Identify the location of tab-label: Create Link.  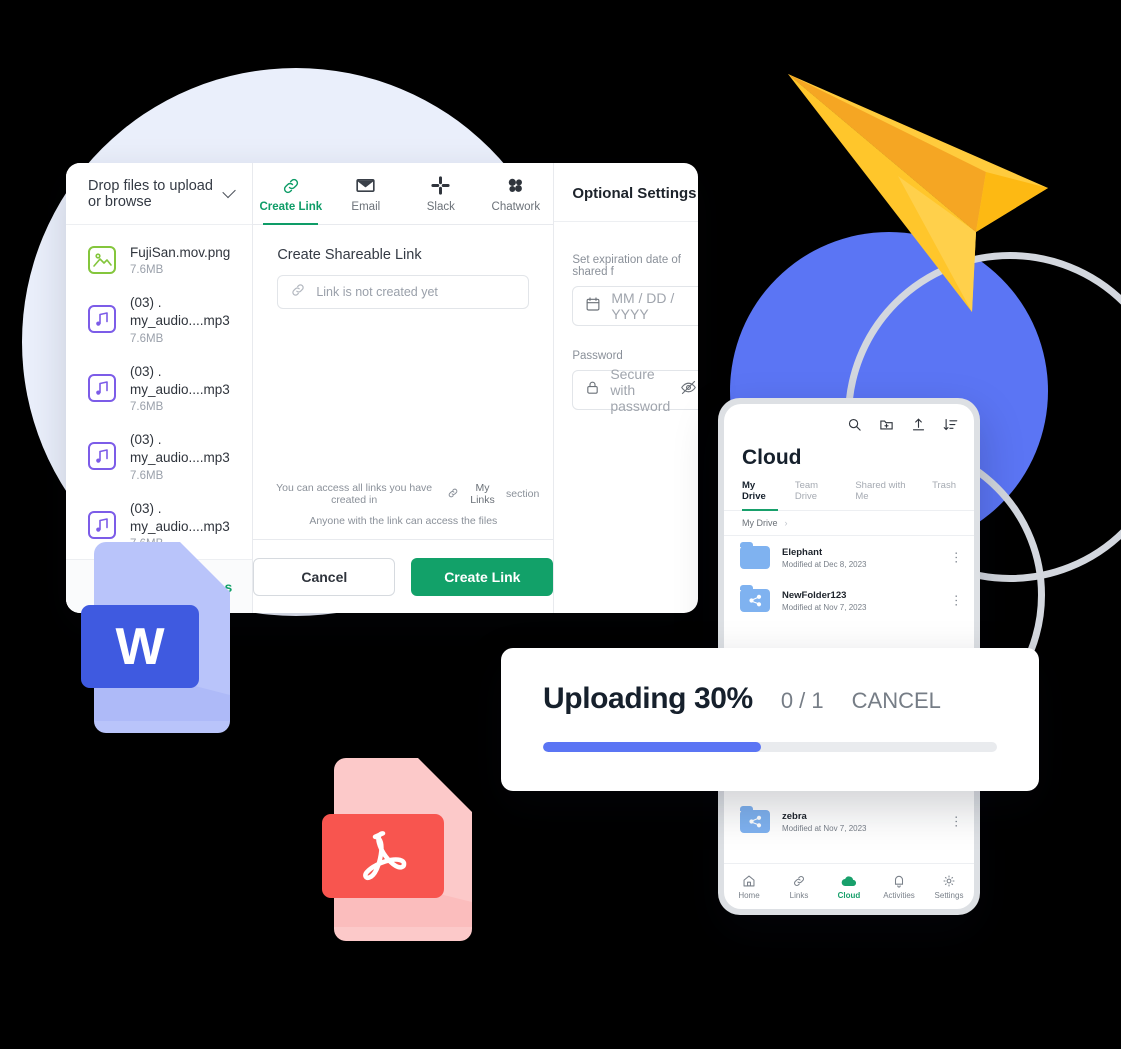
(291, 206).